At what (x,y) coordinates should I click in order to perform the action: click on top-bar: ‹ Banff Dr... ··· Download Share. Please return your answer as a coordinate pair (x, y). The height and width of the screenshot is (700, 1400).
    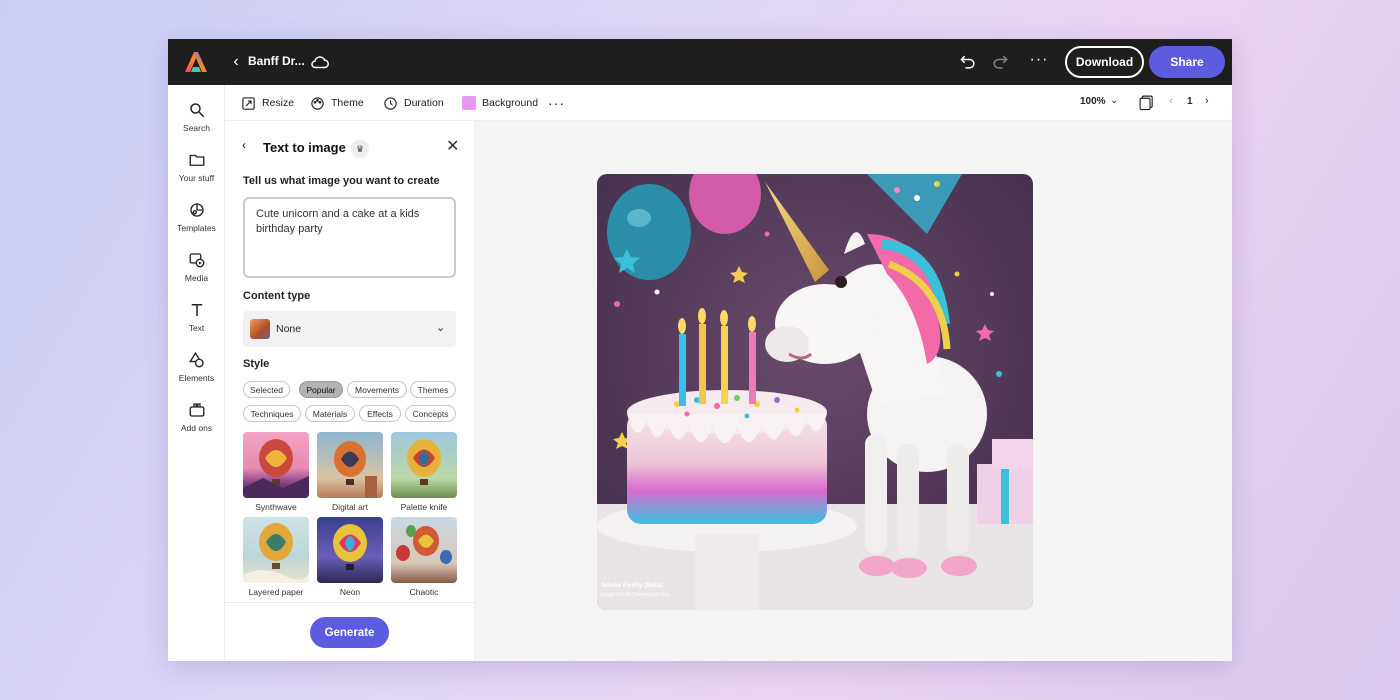
    Looking at the image, I should click on (700, 62).